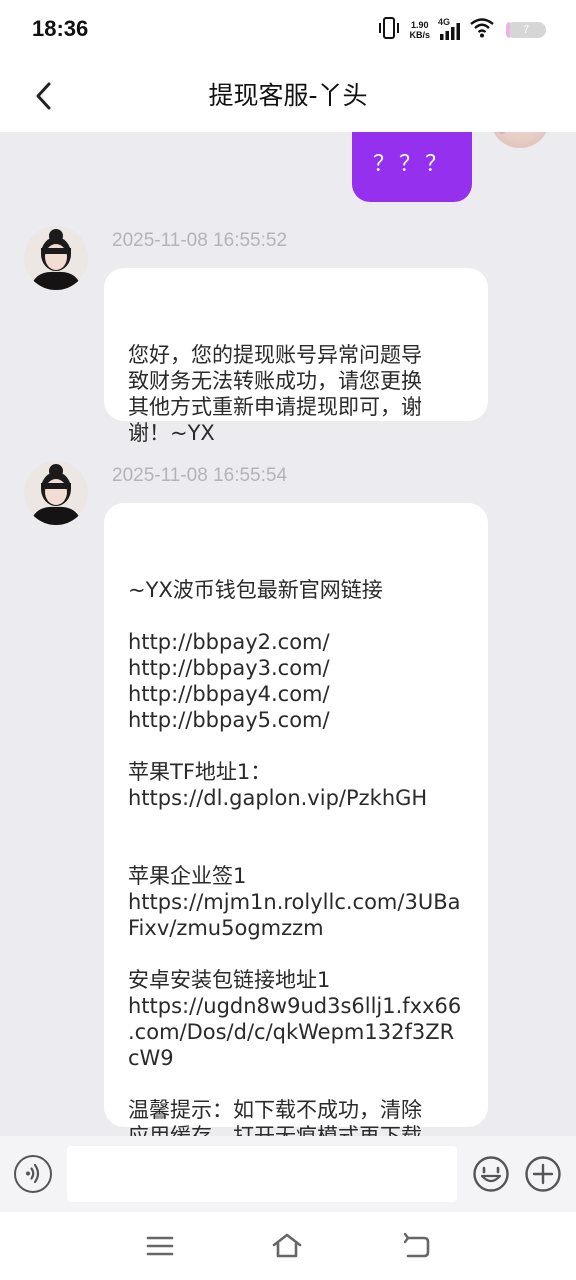 The height and width of the screenshot is (1280, 576). What do you see at coordinates (275, 381) in the screenshot?
I see `message-line: 致财务无法转账成功，请您更换` at bounding box center [275, 381].